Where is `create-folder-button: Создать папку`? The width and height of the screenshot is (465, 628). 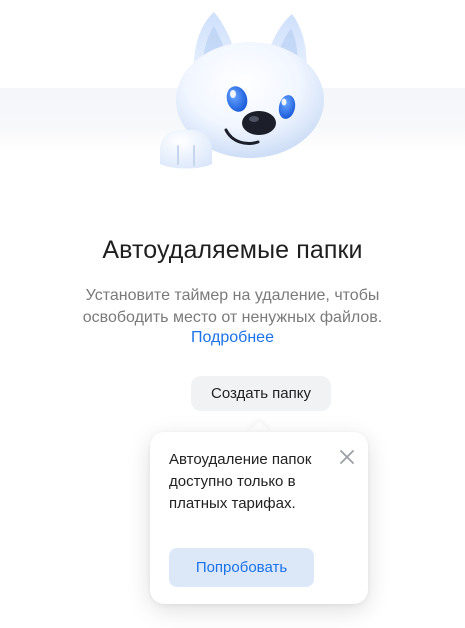
create-folder-button: Создать папку is located at coordinates (261, 393).